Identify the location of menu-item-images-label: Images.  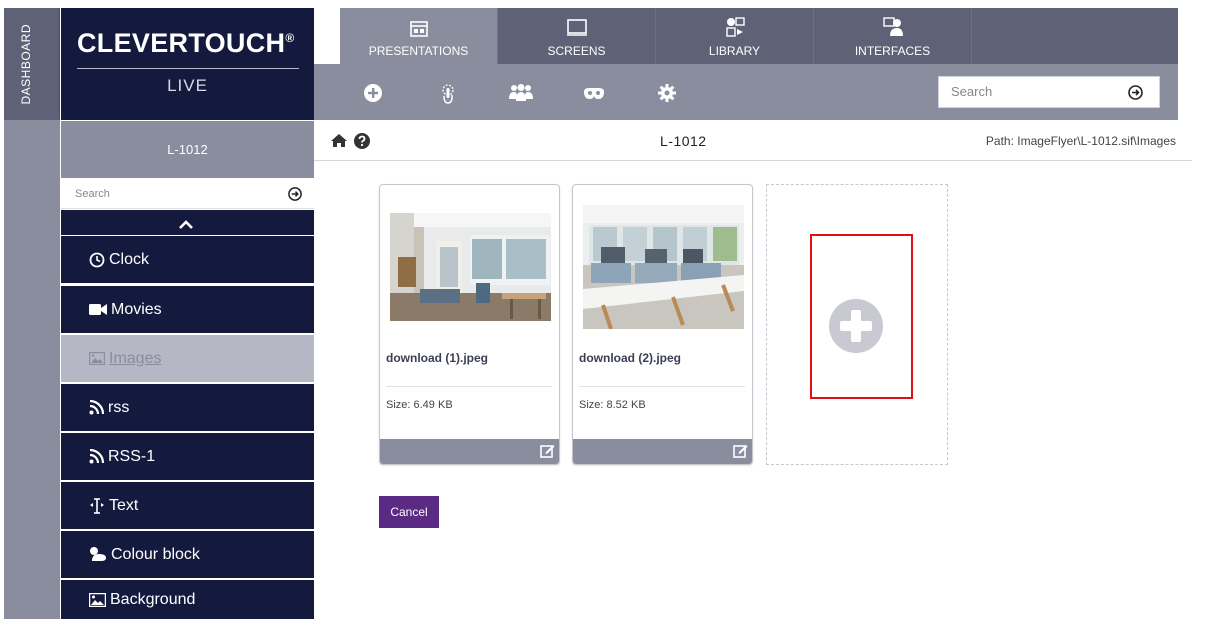
(135, 358).